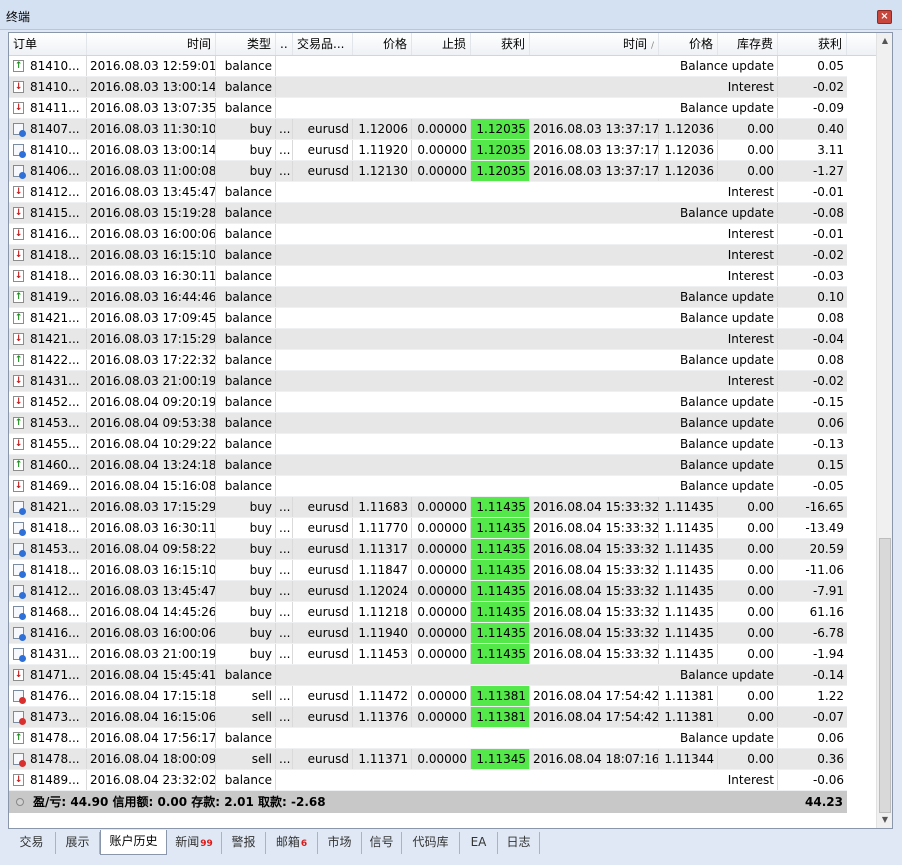  Describe the element at coordinates (828, 591) in the screenshot. I see `profit-cell: -7.91` at that location.